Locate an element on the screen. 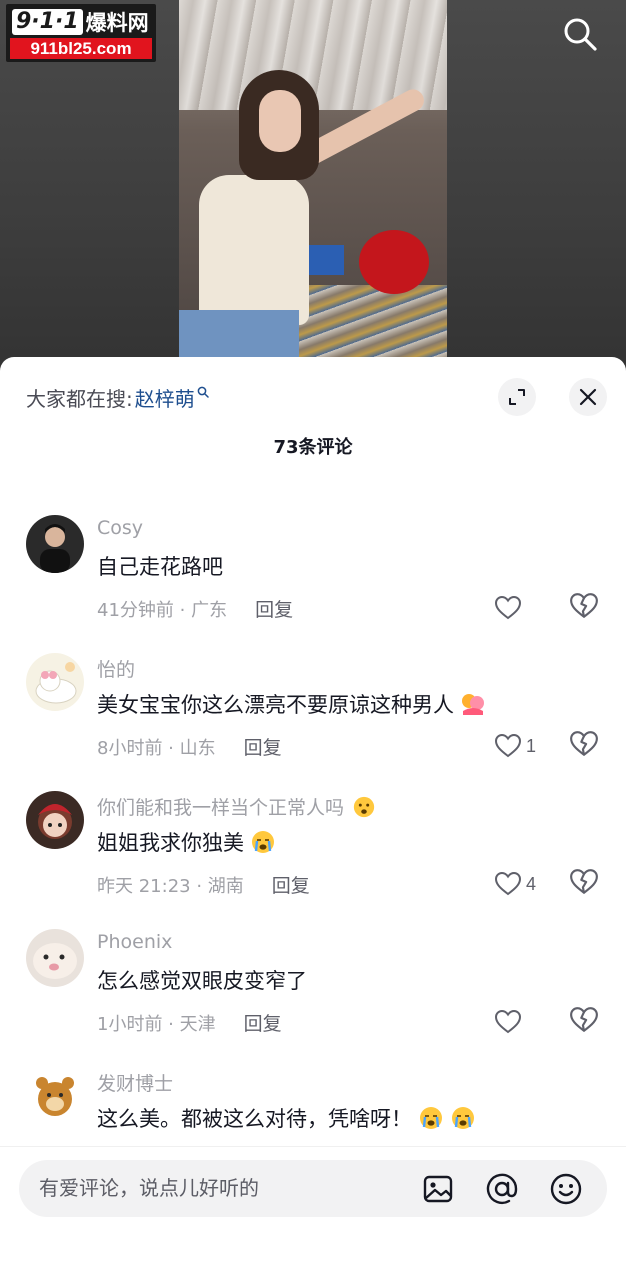 The width and height of the screenshot is (626, 1280). comment-username: 发财博士 is located at coordinates (135, 1082).